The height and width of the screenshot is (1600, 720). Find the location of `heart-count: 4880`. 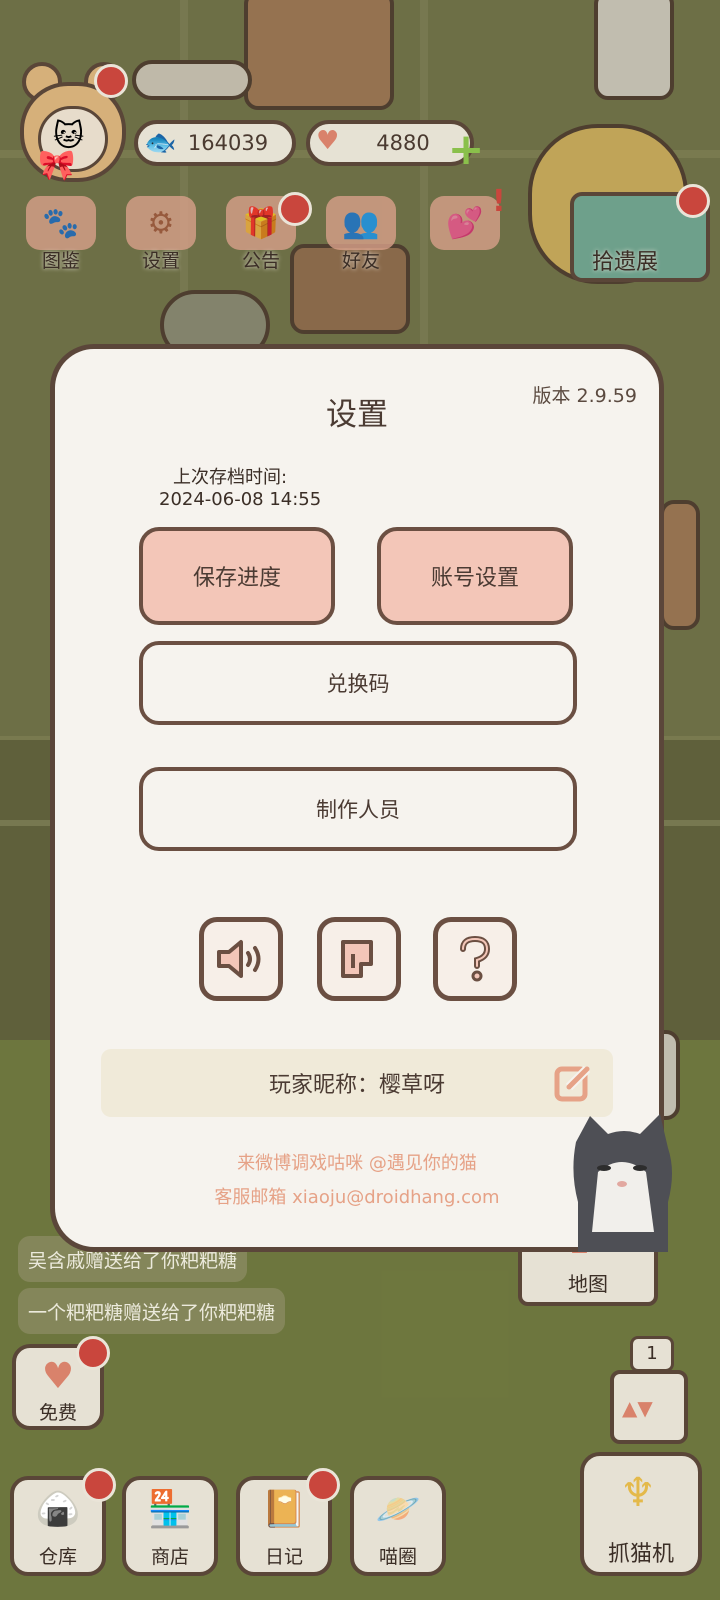

heart-count: 4880 is located at coordinates (403, 143).